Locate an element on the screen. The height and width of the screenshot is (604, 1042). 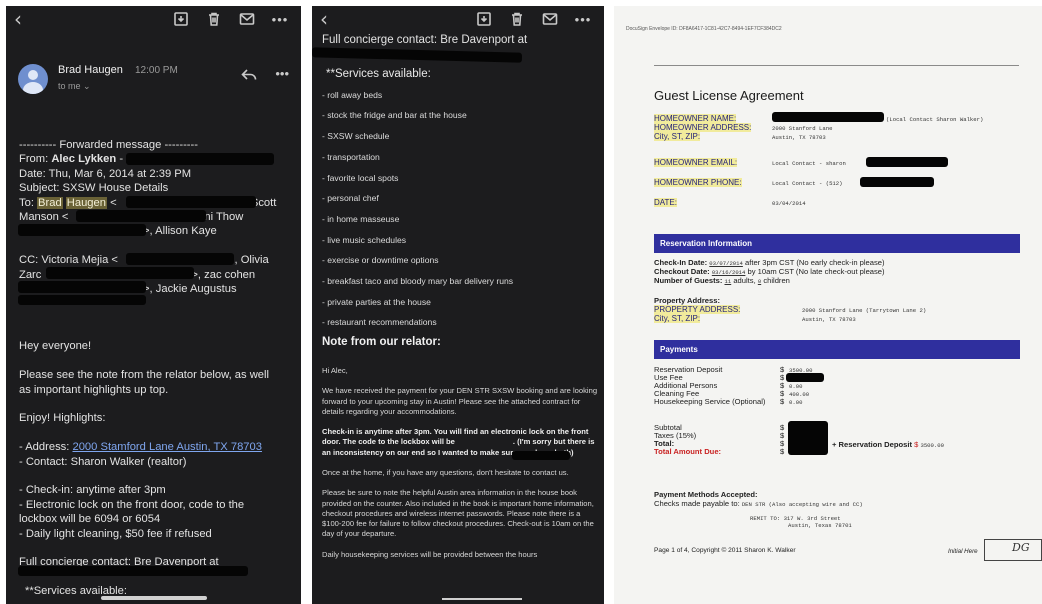
phone-value: Local Contact - (512) is located at coordinates (807, 183).